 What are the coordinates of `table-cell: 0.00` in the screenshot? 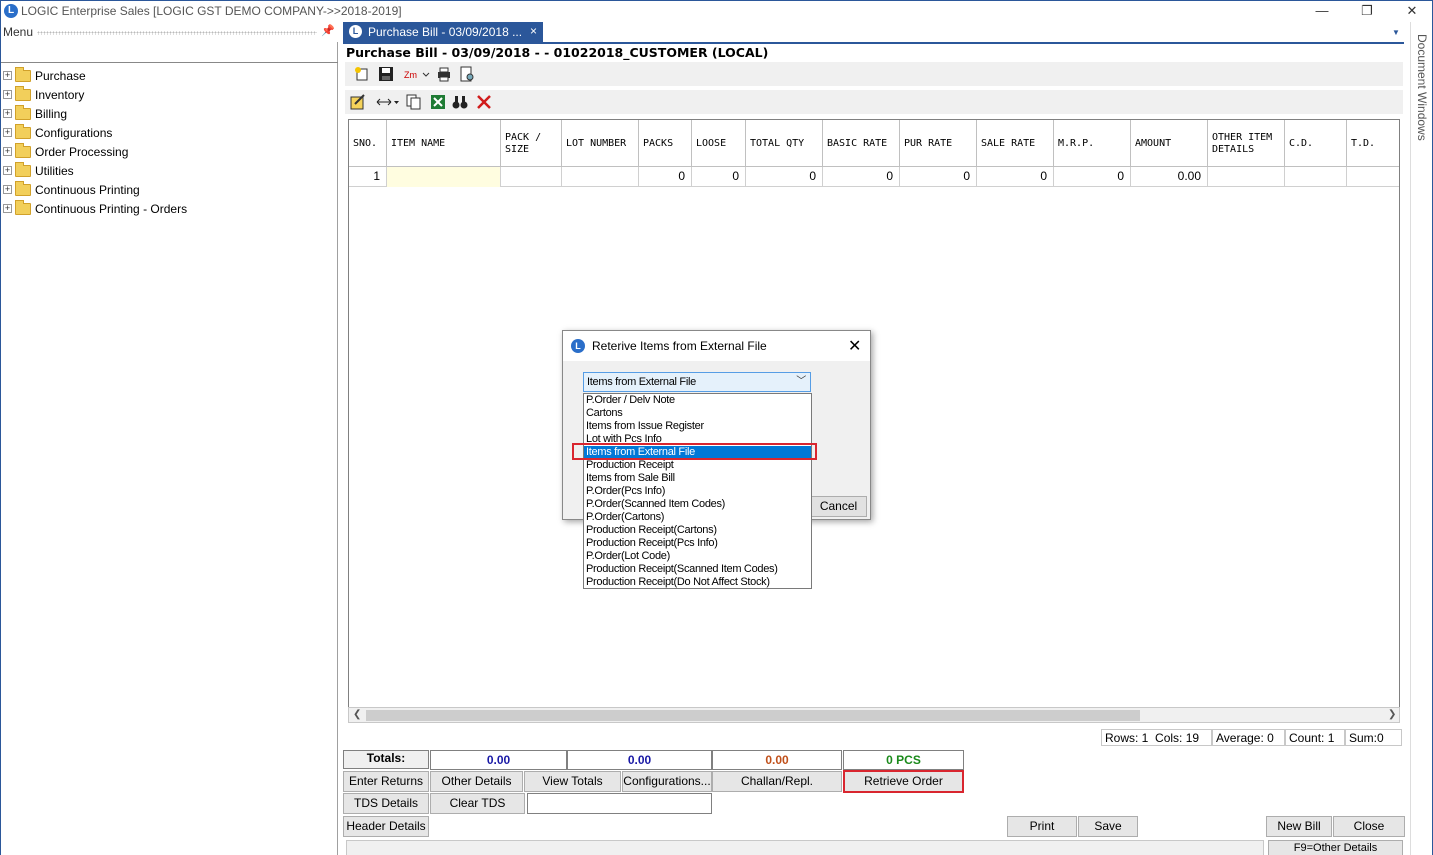 It's located at (1169, 177).